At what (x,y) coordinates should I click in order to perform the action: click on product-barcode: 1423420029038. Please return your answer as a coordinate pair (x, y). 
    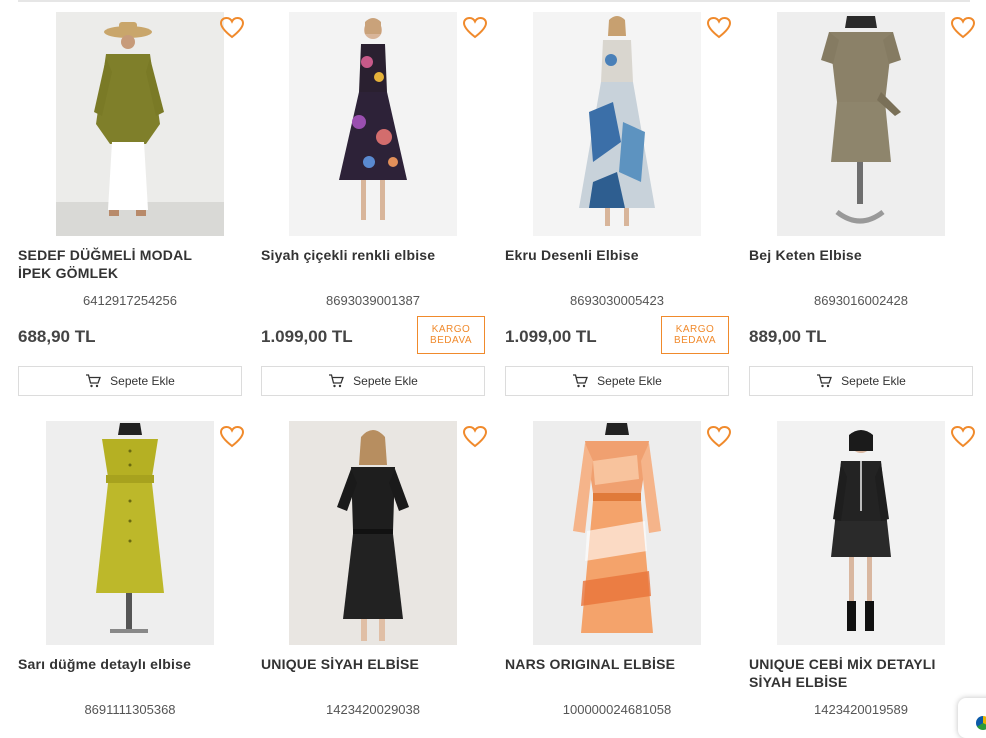
    Looking at the image, I should click on (373, 709).